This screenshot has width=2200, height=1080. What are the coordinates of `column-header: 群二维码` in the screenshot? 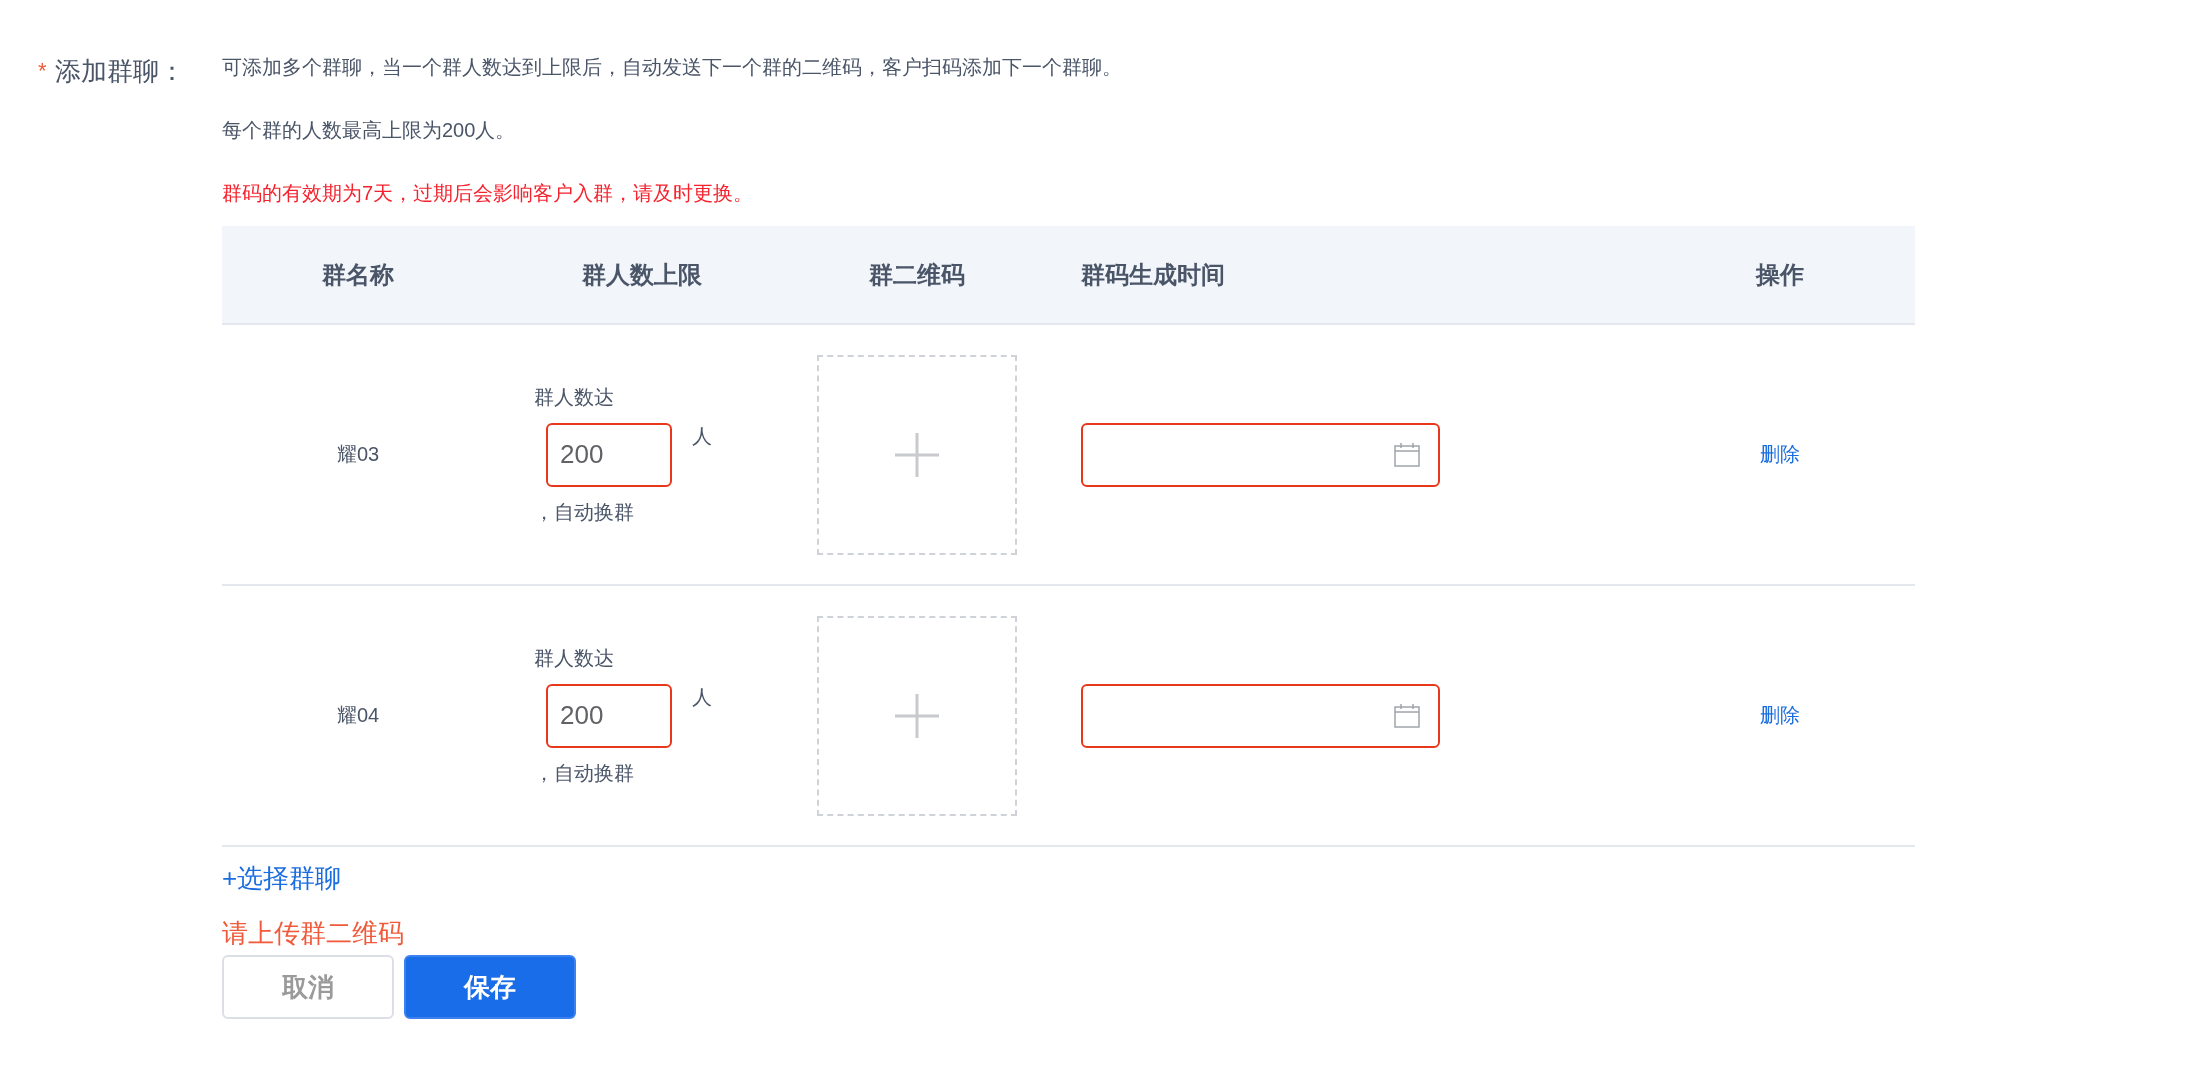 It's located at (916, 275).